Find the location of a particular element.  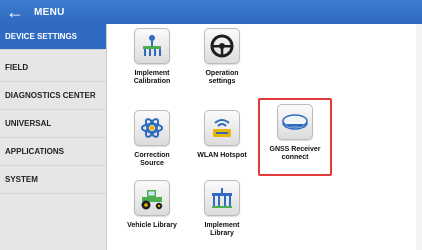

wifi-router-icon is located at coordinates (222, 128).